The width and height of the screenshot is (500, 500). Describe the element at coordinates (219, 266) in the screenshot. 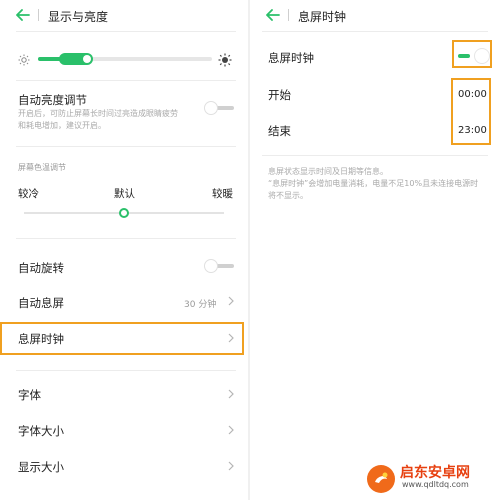

I see `auto-rotate-toggle` at that location.